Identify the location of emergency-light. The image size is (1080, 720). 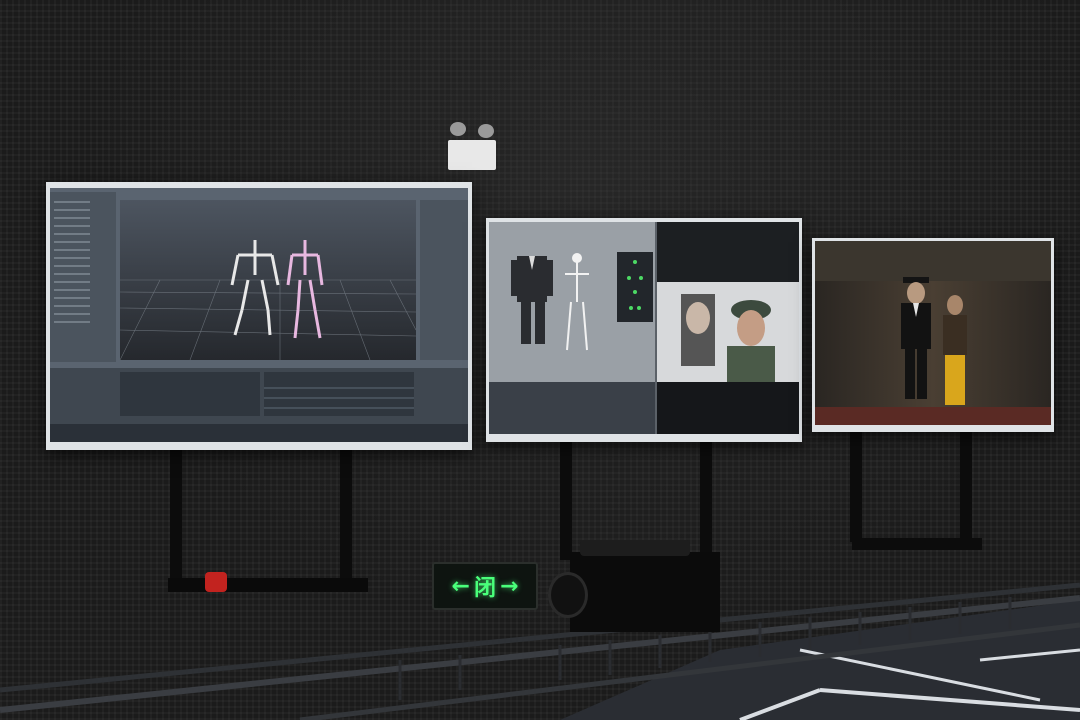
(472, 147).